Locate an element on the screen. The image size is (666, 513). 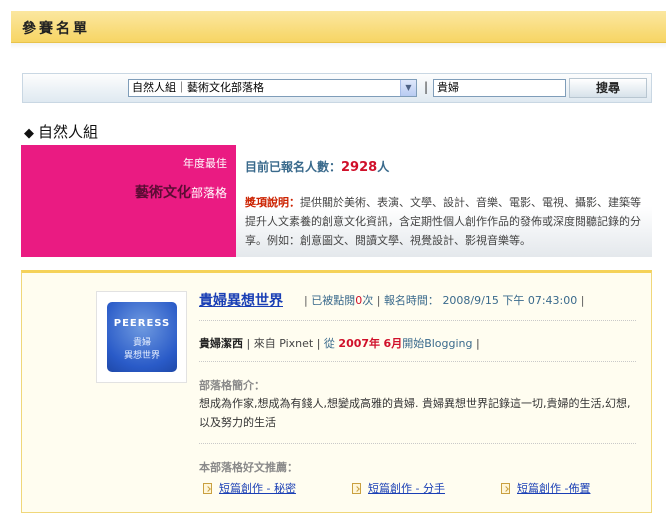
count-label: 目前已報名人數： is located at coordinates (293, 167).